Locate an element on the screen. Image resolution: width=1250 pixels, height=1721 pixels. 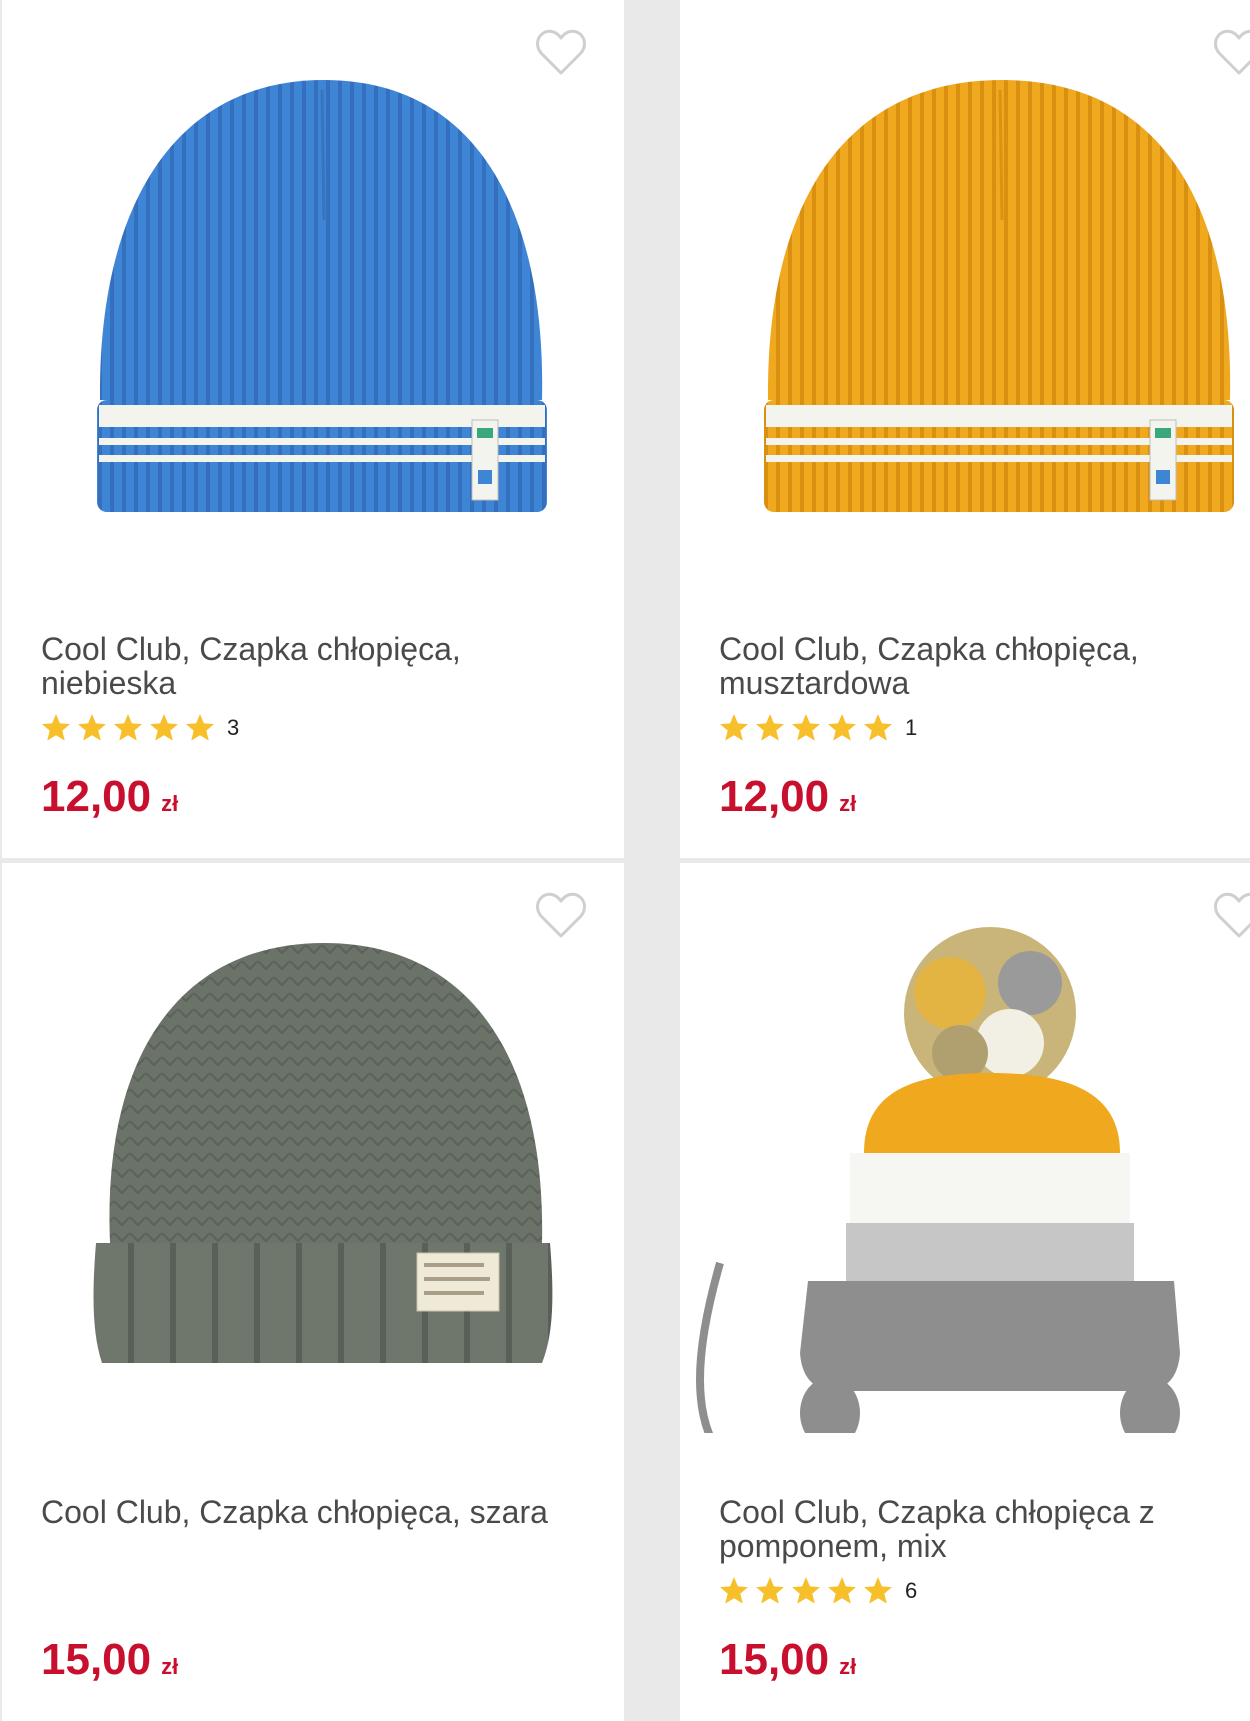
product-title: Cool Club, Czapka chłopięca, musztardowa is located at coordinates (984, 666).